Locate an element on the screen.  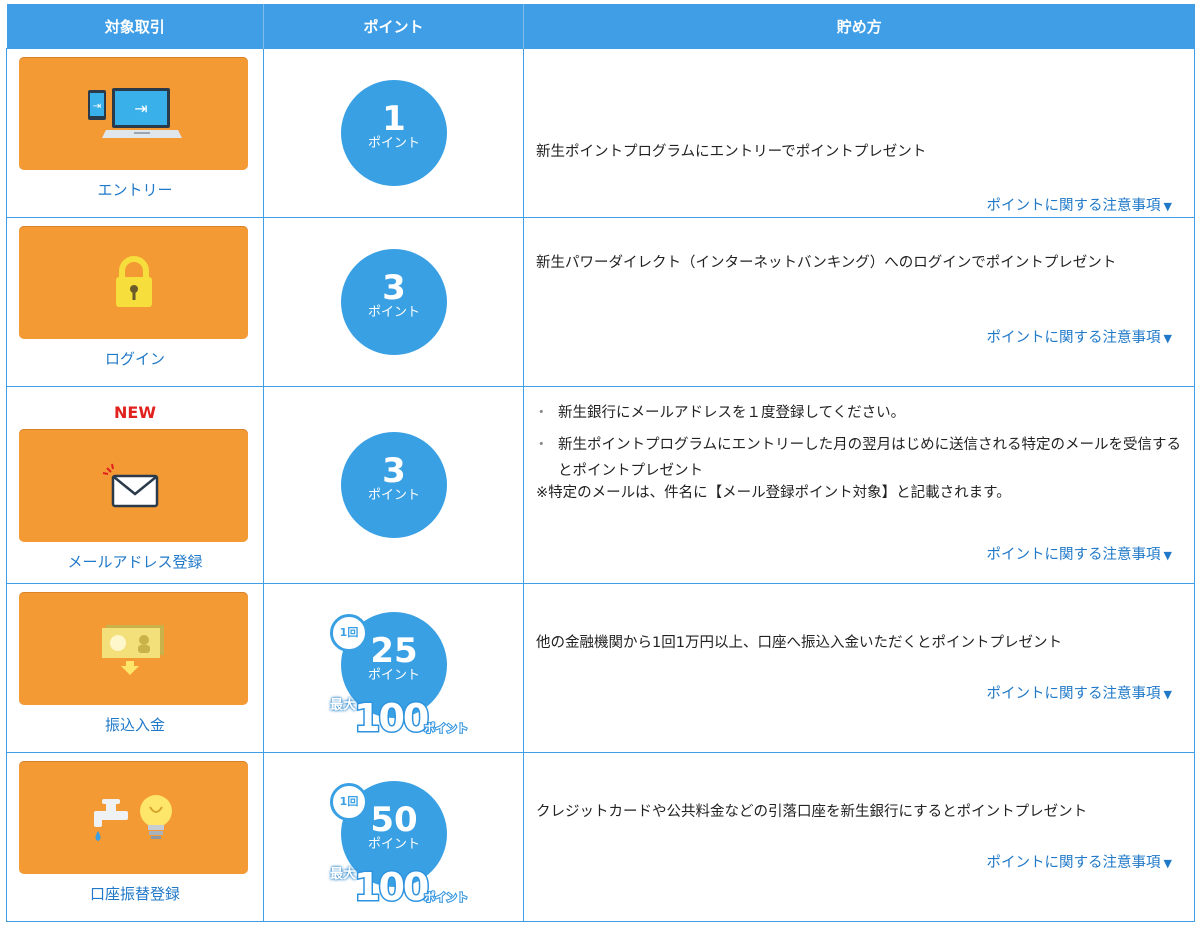
transaction-cell: 口座振替登録 is located at coordinates (135, 837).